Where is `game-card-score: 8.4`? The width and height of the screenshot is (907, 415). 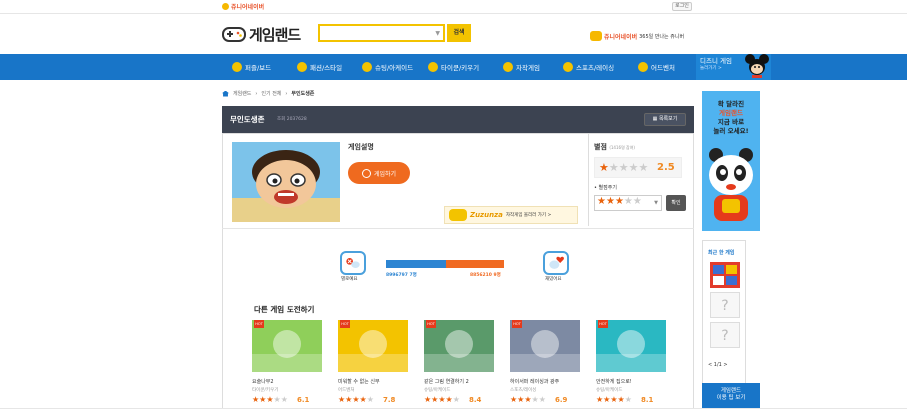 game-card-score: 8.4 is located at coordinates (475, 400).